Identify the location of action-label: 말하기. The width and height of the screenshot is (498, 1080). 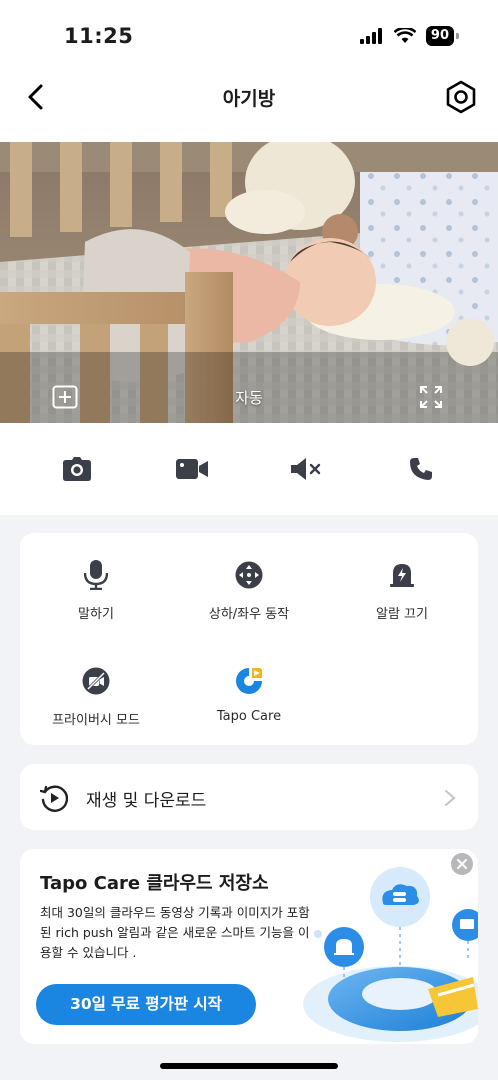
(96, 614).